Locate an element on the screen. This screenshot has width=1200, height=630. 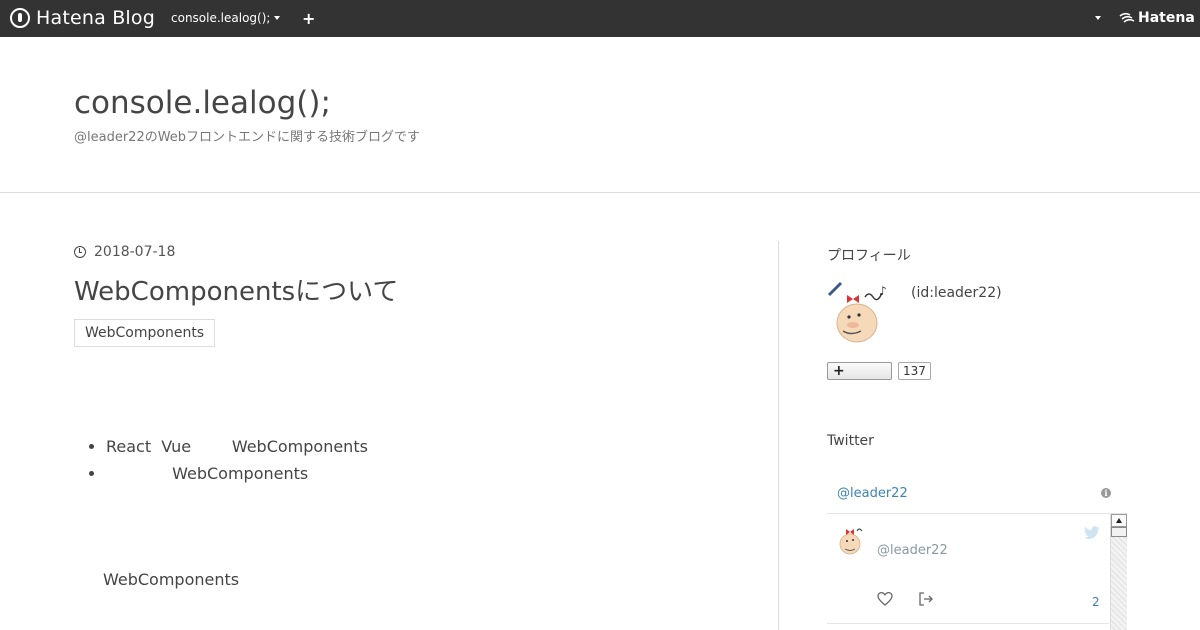
entry-list: React Vue WebComponents WebComponents is located at coordinates (221, 464).